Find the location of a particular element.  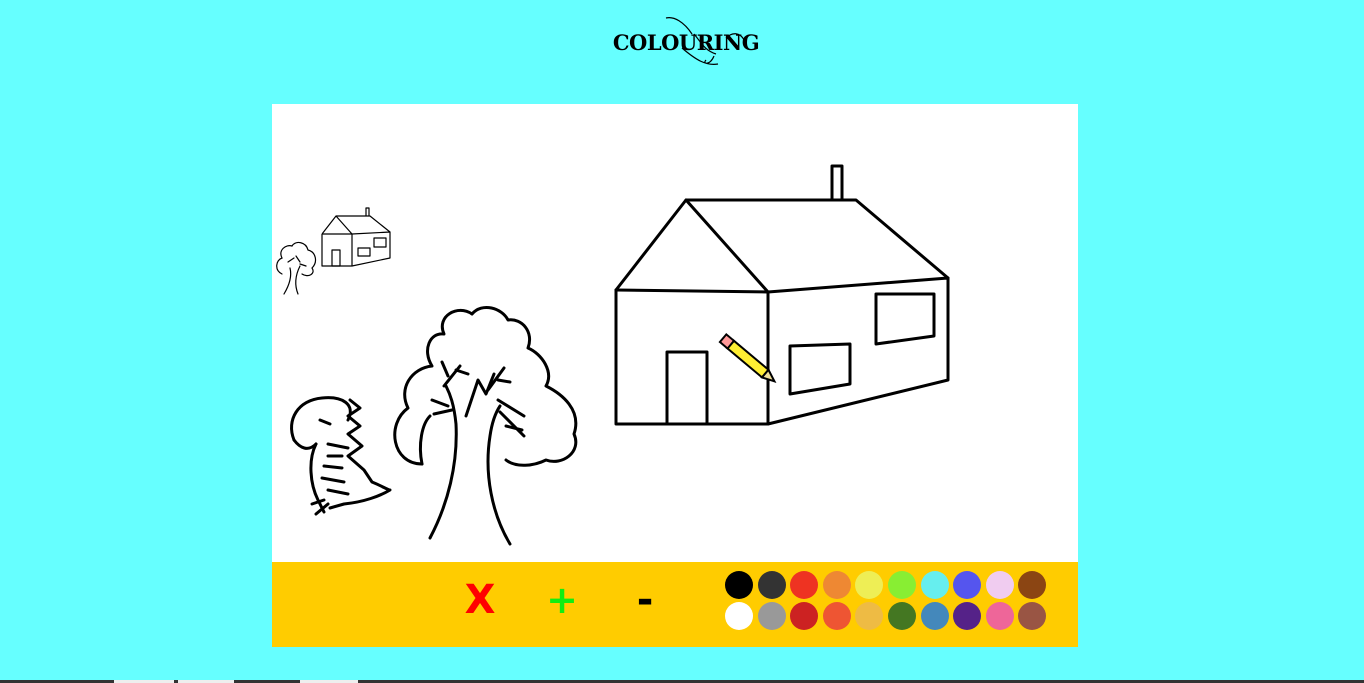

tree-drawing is located at coordinates (485, 425).